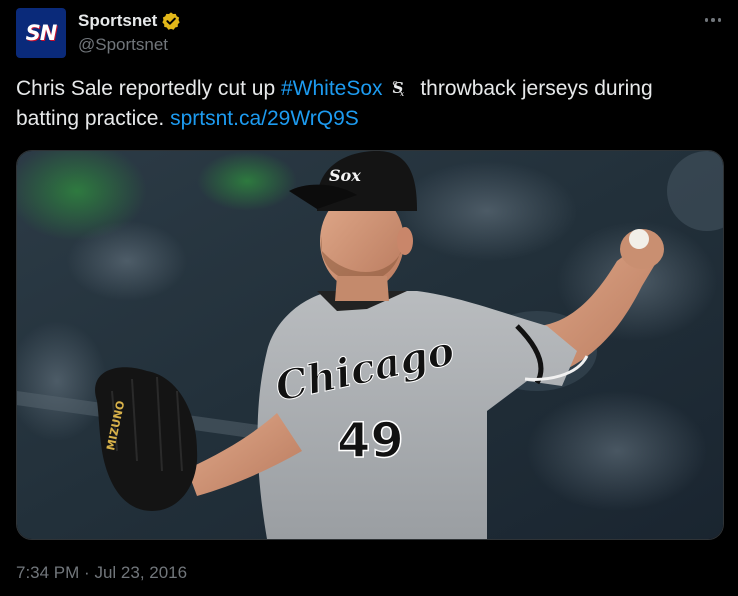  I want to click on timestamp: 7:34 PM · Jul 23, 2016, so click(101, 573).